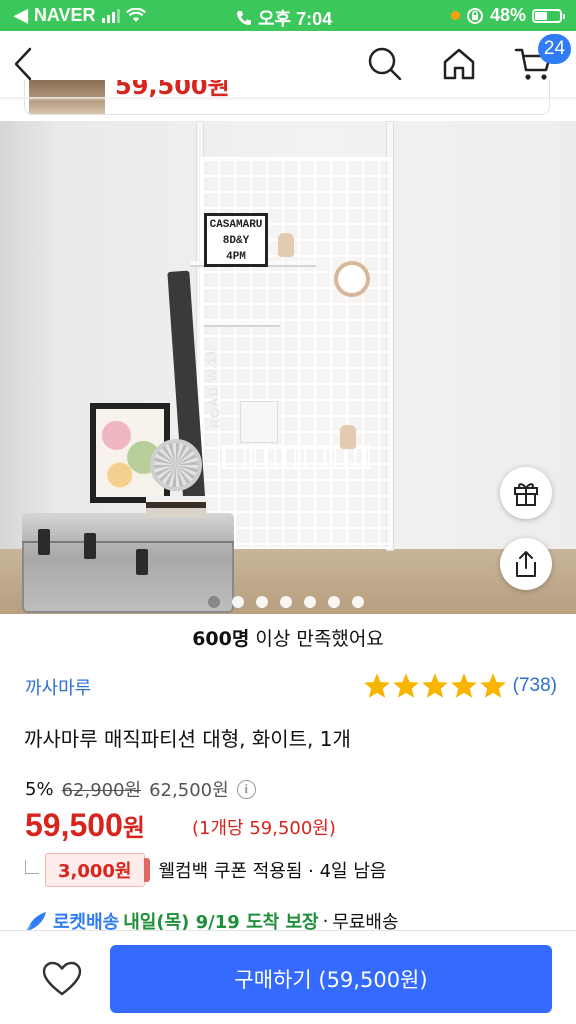 This screenshot has height=1024, width=576. Describe the element at coordinates (459, 64) in the screenshot. I see `home-icon` at that location.